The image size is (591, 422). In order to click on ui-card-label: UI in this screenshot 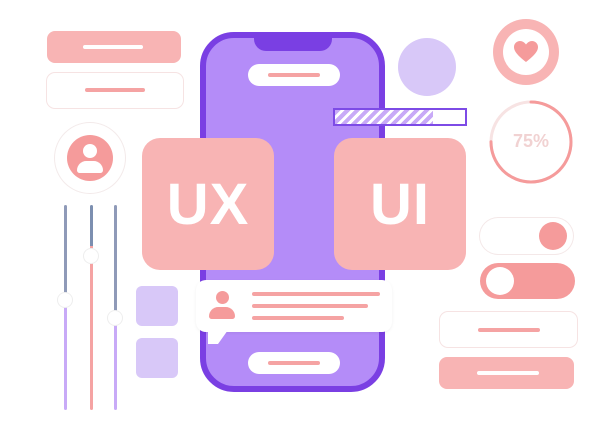, I will do `click(400, 204)`.